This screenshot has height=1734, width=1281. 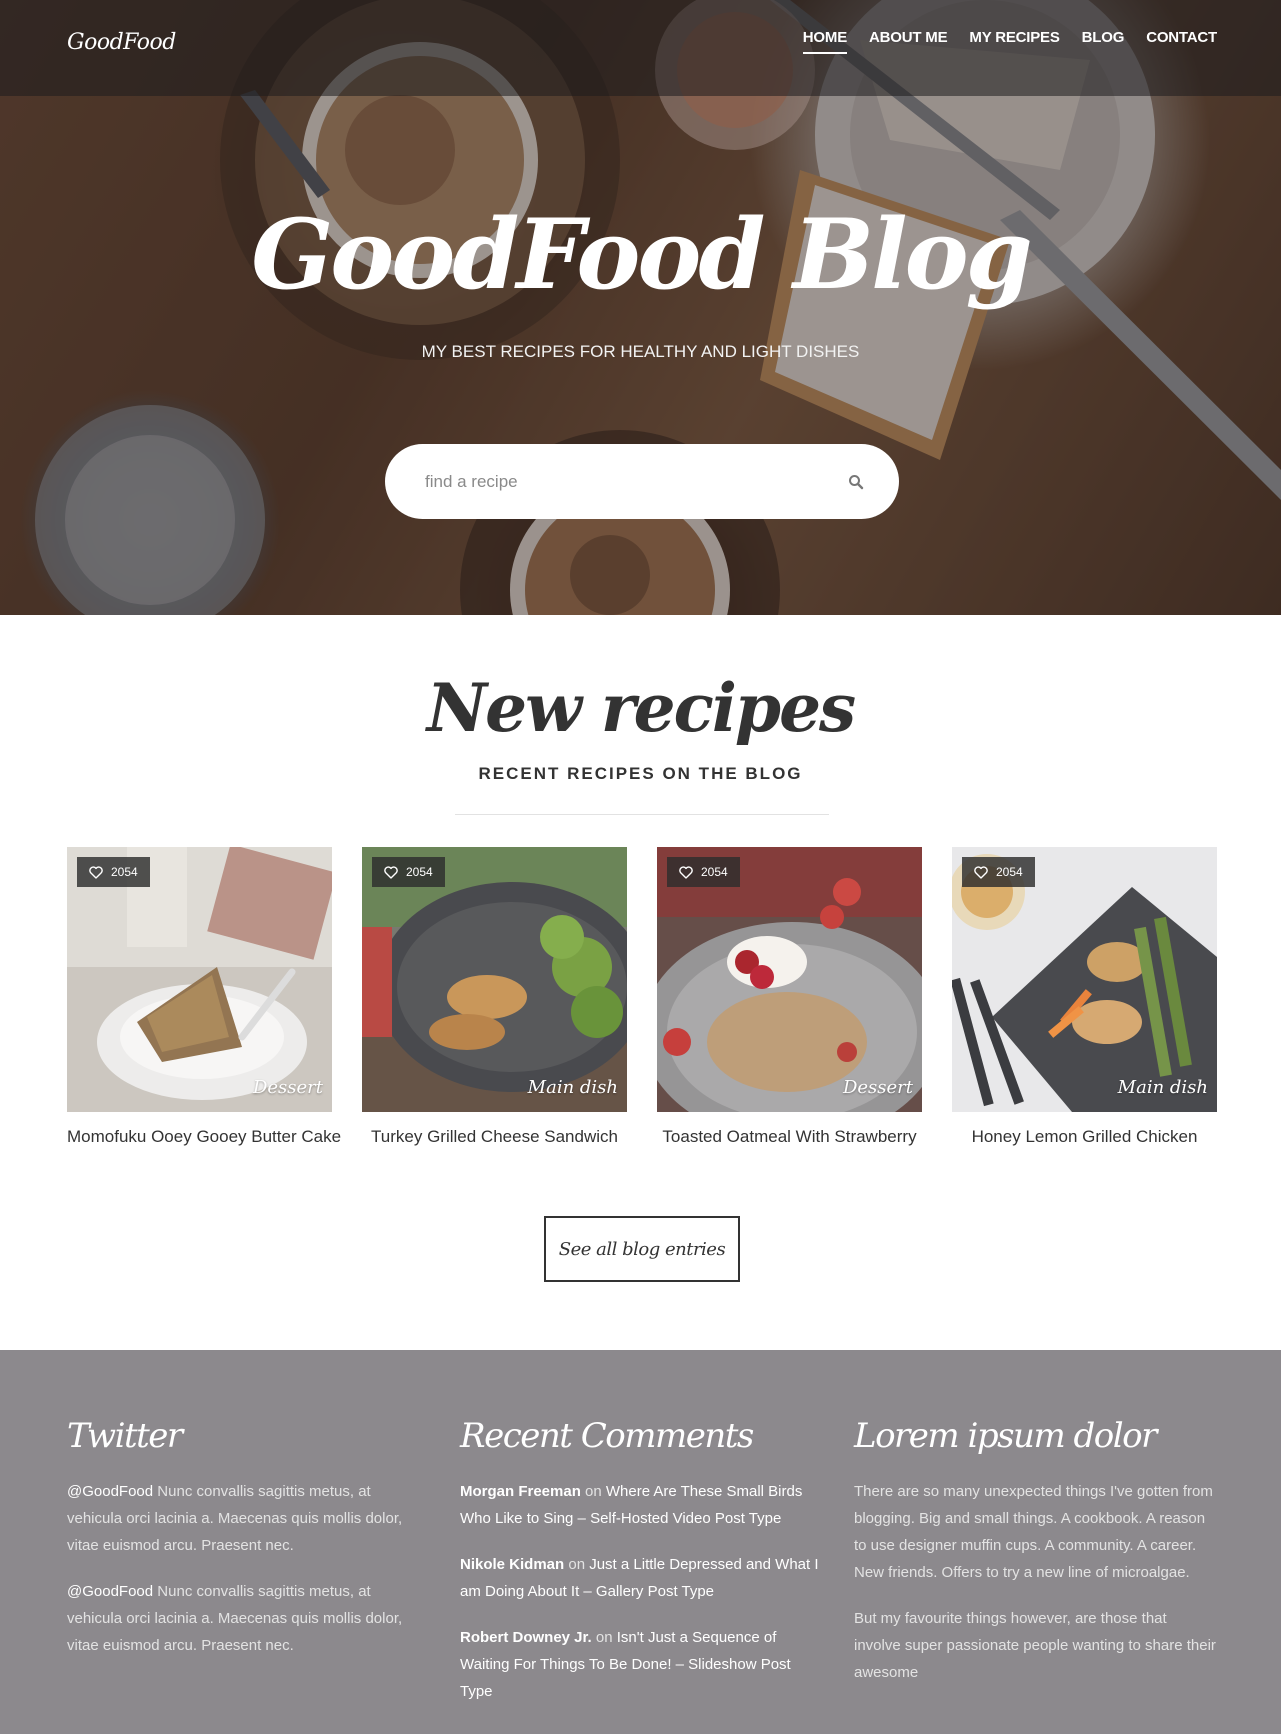 I want to click on recipe-title: Turkey Grilled Cheese Sandwich, so click(x=494, y=1137).